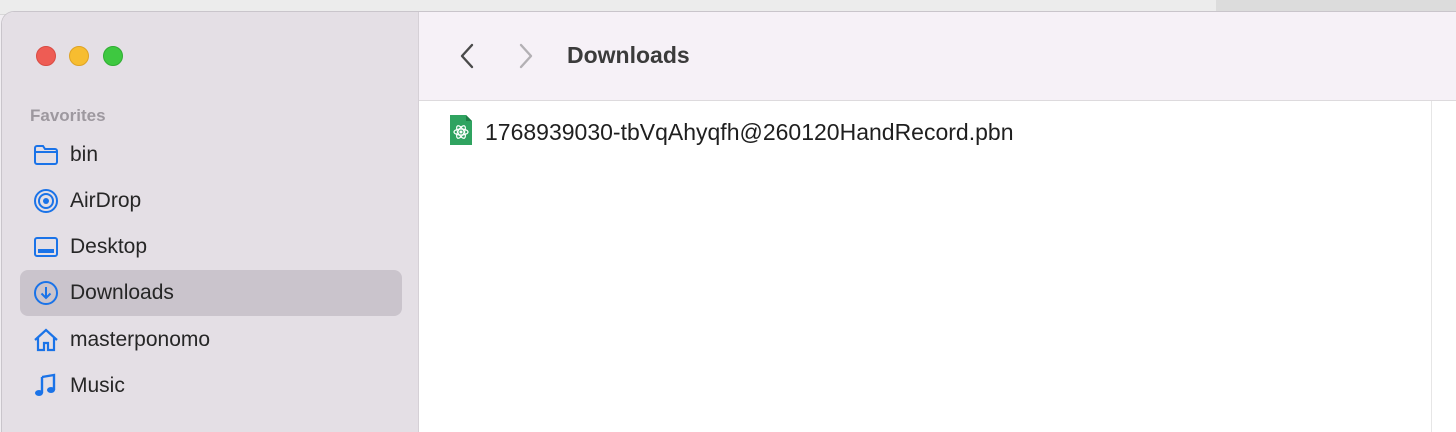 This screenshot has width=1456, height=432. What do you see at coordinates (106, 200) in the screenshot?
I see `sidebar-item-label: AirDrop` at bounding box center [106, 200].